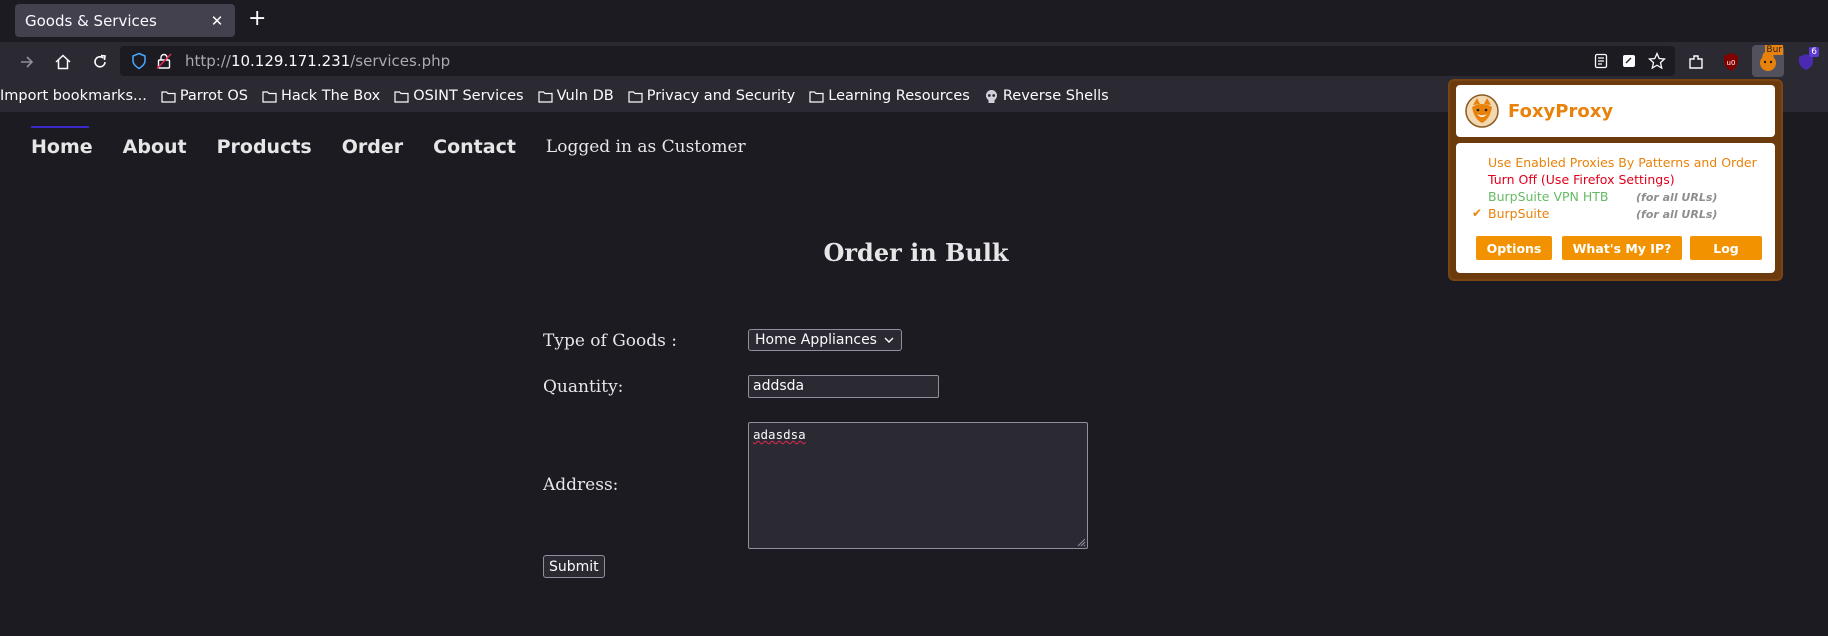  Describe the element at coordinates (991, 96) in the screenshot. I see `skull-icon` at that location.